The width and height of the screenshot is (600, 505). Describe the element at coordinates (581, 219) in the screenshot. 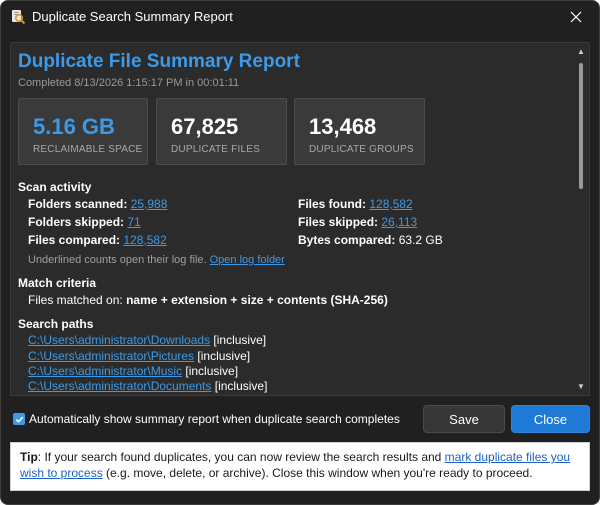

I see `report-scrollbar: ▲ ▼` at that location.